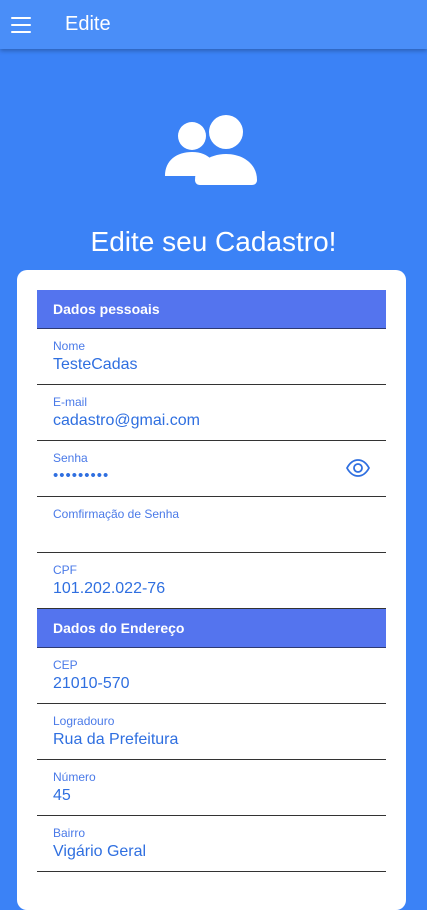 The image size is (427, 910). Describe the element at coordinates (211, 309) in the screenshot. I see `section-header-personal: Dados pessoais` at that location.